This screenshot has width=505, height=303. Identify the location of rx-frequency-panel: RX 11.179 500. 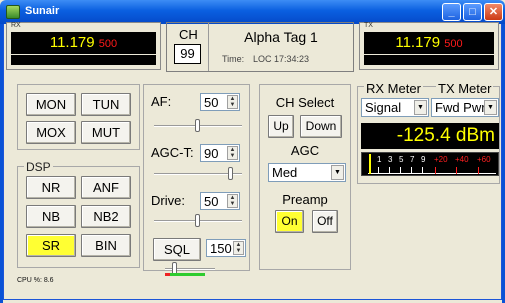
(83, 46).